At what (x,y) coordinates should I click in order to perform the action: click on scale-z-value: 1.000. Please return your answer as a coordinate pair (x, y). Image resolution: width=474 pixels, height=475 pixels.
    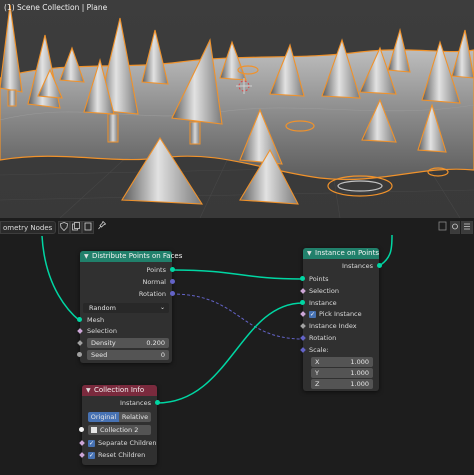
    Looking at the image, I should click on (359, 384).